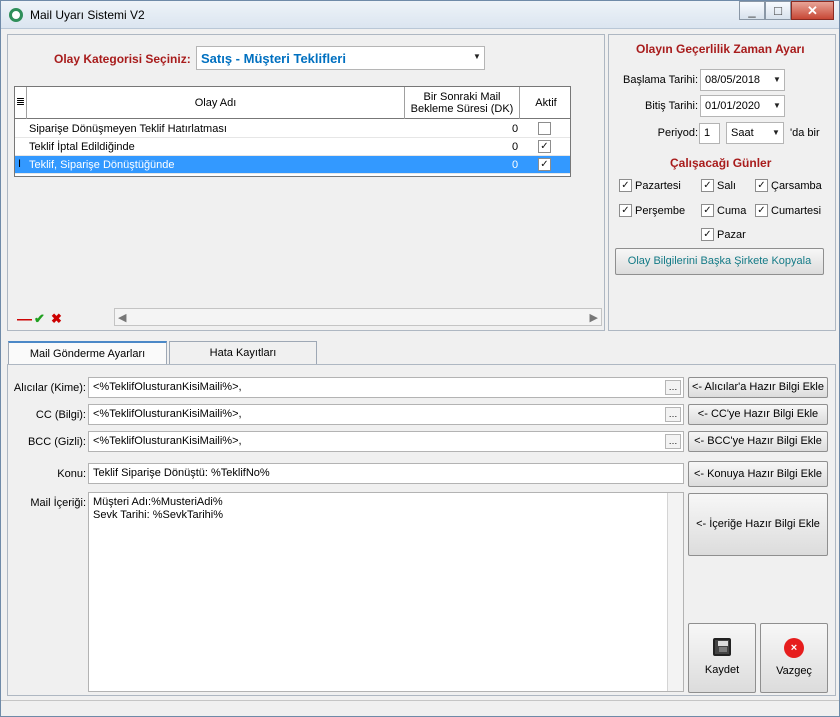 This screenshot has height=717, width=840. I want to click on maximize-button: □, so click(778, 10).